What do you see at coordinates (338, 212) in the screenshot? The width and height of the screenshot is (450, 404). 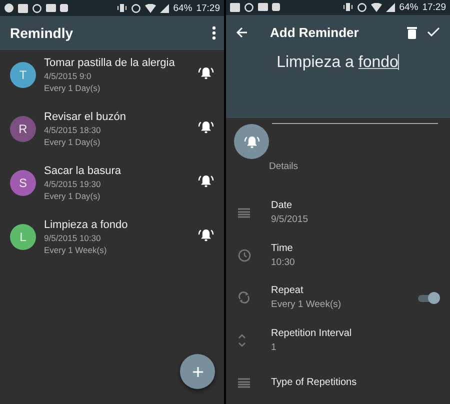 I see `setting-row: Date 9/5/2015` at bounding box center [338, 212].